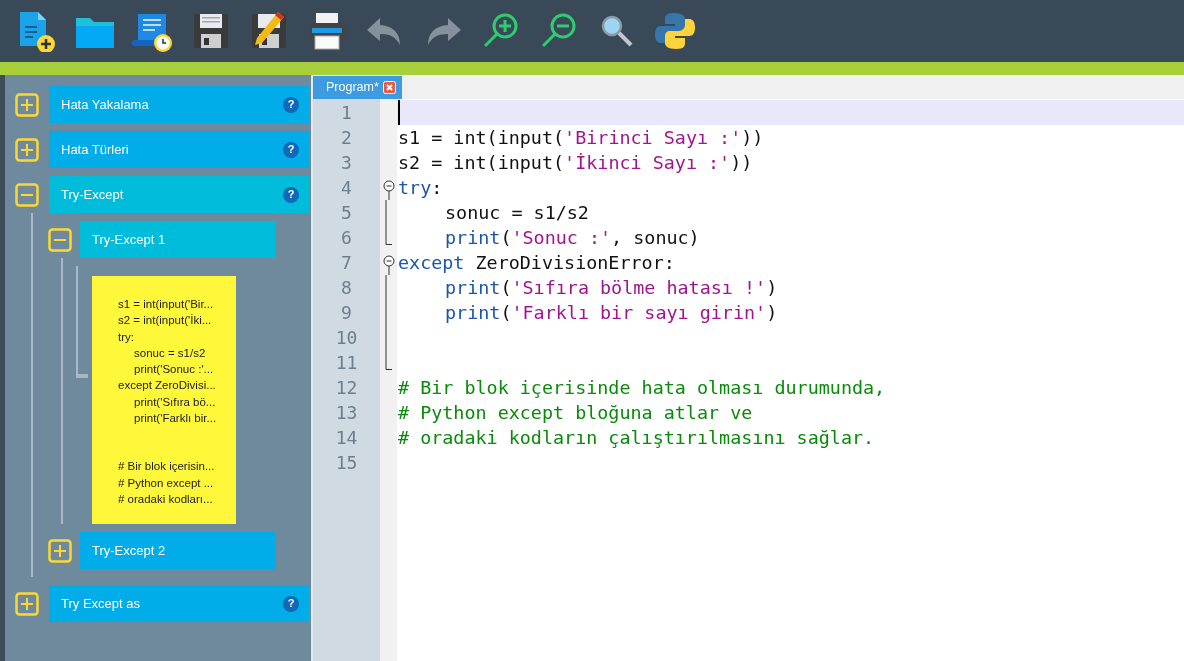 The width and height of the screenshot is (1184, 661). Describe the element at coordinates (611, 312) in the screenshot. I see `code-line: print('Farklı bir sayı girin')` at that location.